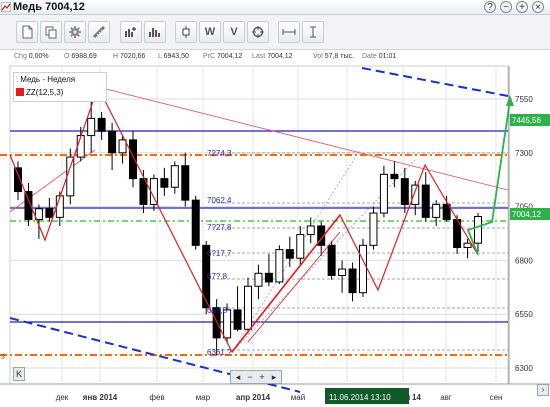  I want to click on interval-icon, so click(289, 32).